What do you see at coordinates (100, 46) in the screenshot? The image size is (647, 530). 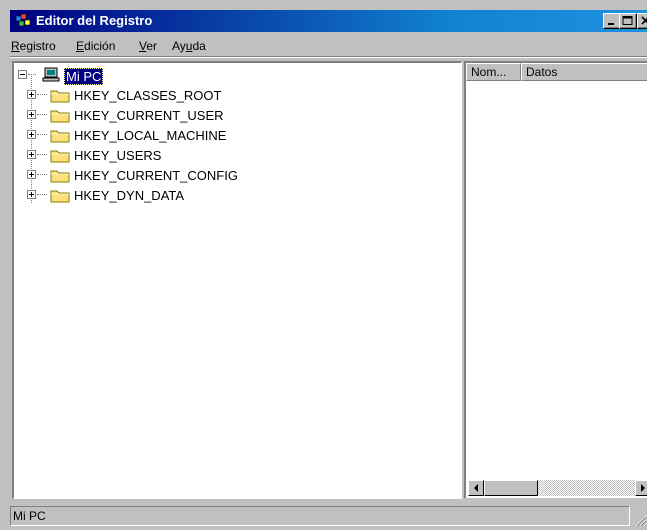 I see `menu-edicion-label: dición` at bounding box center [100, 46].